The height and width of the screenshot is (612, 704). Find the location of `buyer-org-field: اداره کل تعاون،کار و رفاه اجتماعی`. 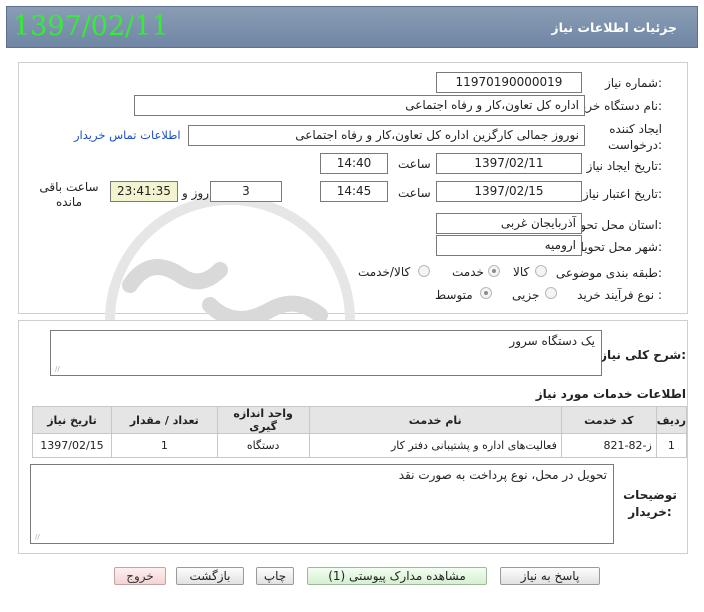

buyer-org-field: اداره کل تعاون،کار و رفاه اجتماعی is located at coordinates (359, 105).